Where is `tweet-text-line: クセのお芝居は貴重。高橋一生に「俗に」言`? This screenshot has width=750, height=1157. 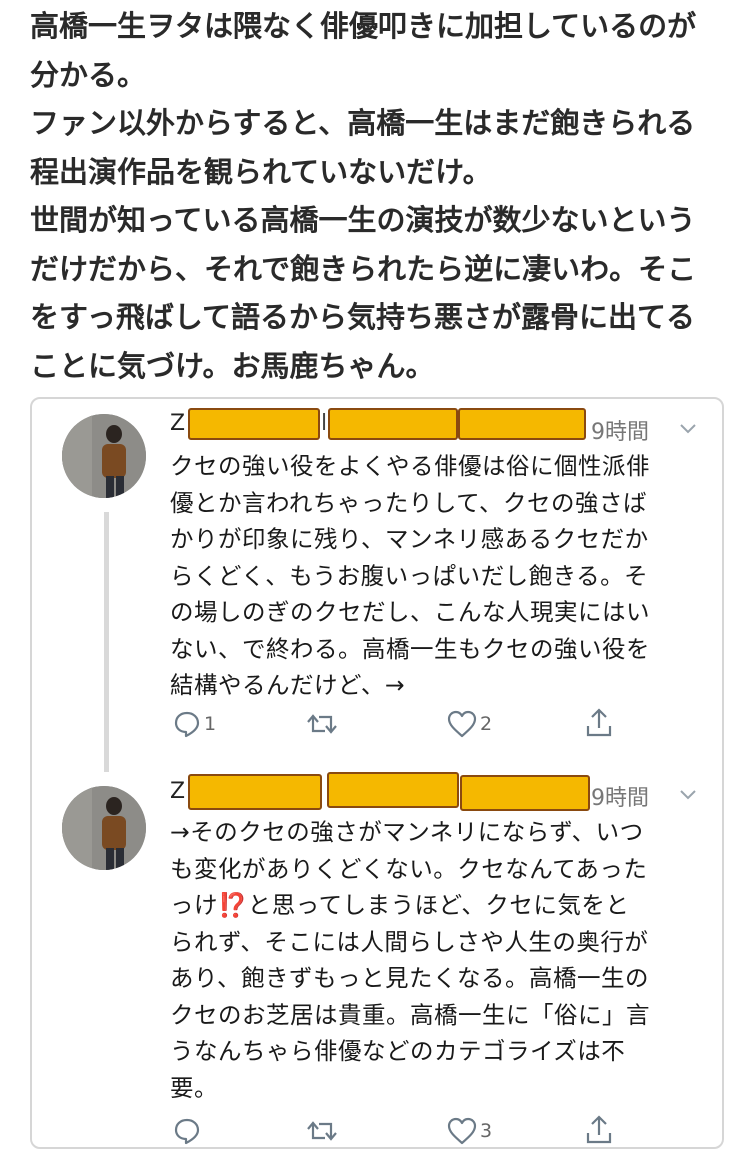
tweet-text-line: クセのお芝居は貴重。高橋一生に「俗に」言 is located at coordinates (410, 1014).